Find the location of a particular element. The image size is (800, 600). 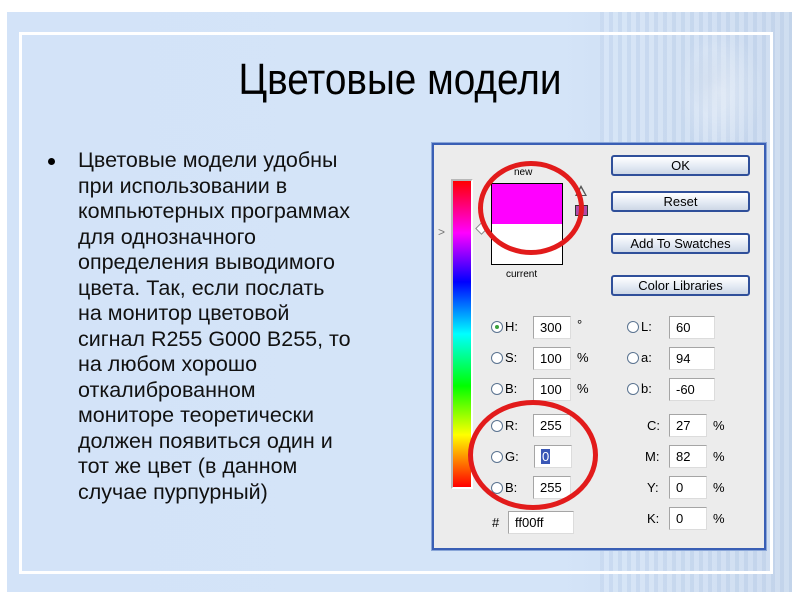

cyan-label: C: is located at coordinates (653, 425).